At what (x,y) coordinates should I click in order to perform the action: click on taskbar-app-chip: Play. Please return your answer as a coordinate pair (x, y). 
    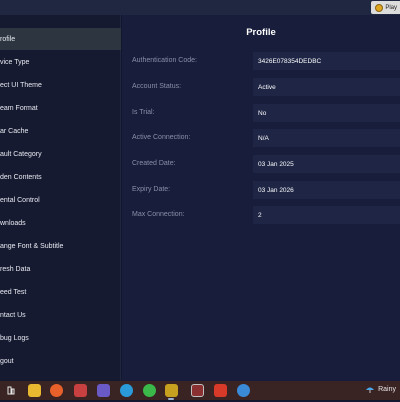
    Looking at the image, I should click on (385, 7).